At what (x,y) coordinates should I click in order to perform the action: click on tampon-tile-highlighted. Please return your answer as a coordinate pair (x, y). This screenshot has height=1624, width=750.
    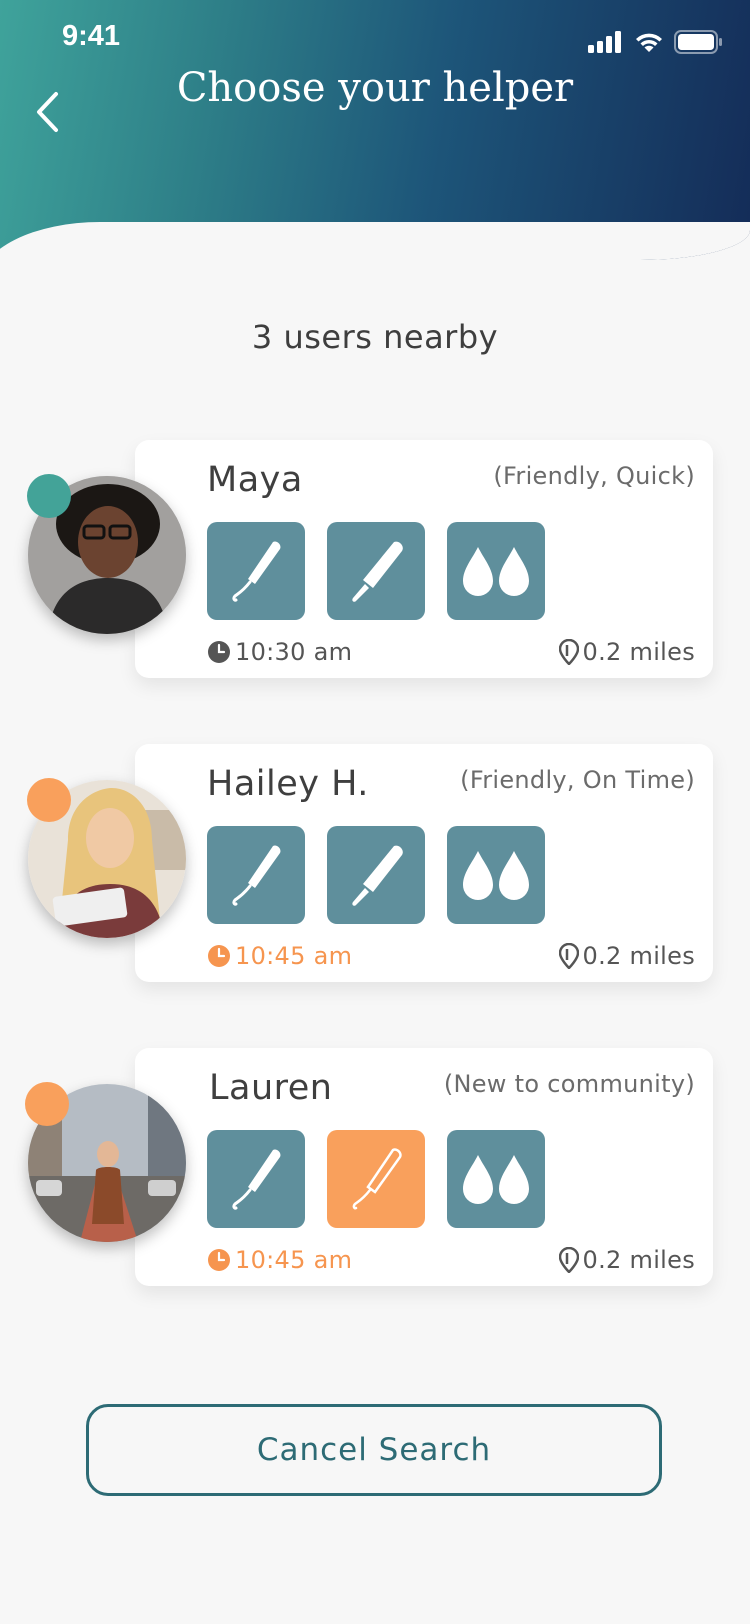
    Looking at the image, I should click on (376, 1179).